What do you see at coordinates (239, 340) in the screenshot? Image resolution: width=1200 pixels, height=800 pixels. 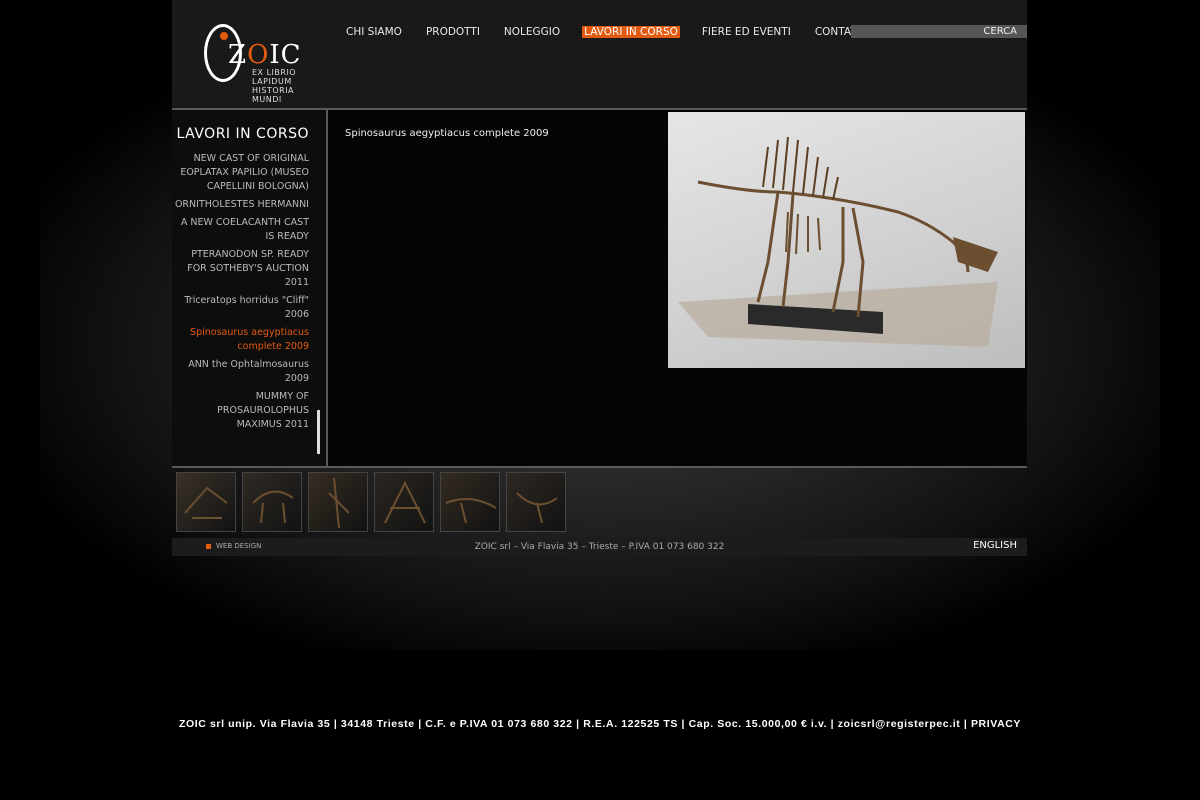 I see `sidebar-item: Spinosaurus aegyptiacus complete 2009` at bounding box center [239, 340].